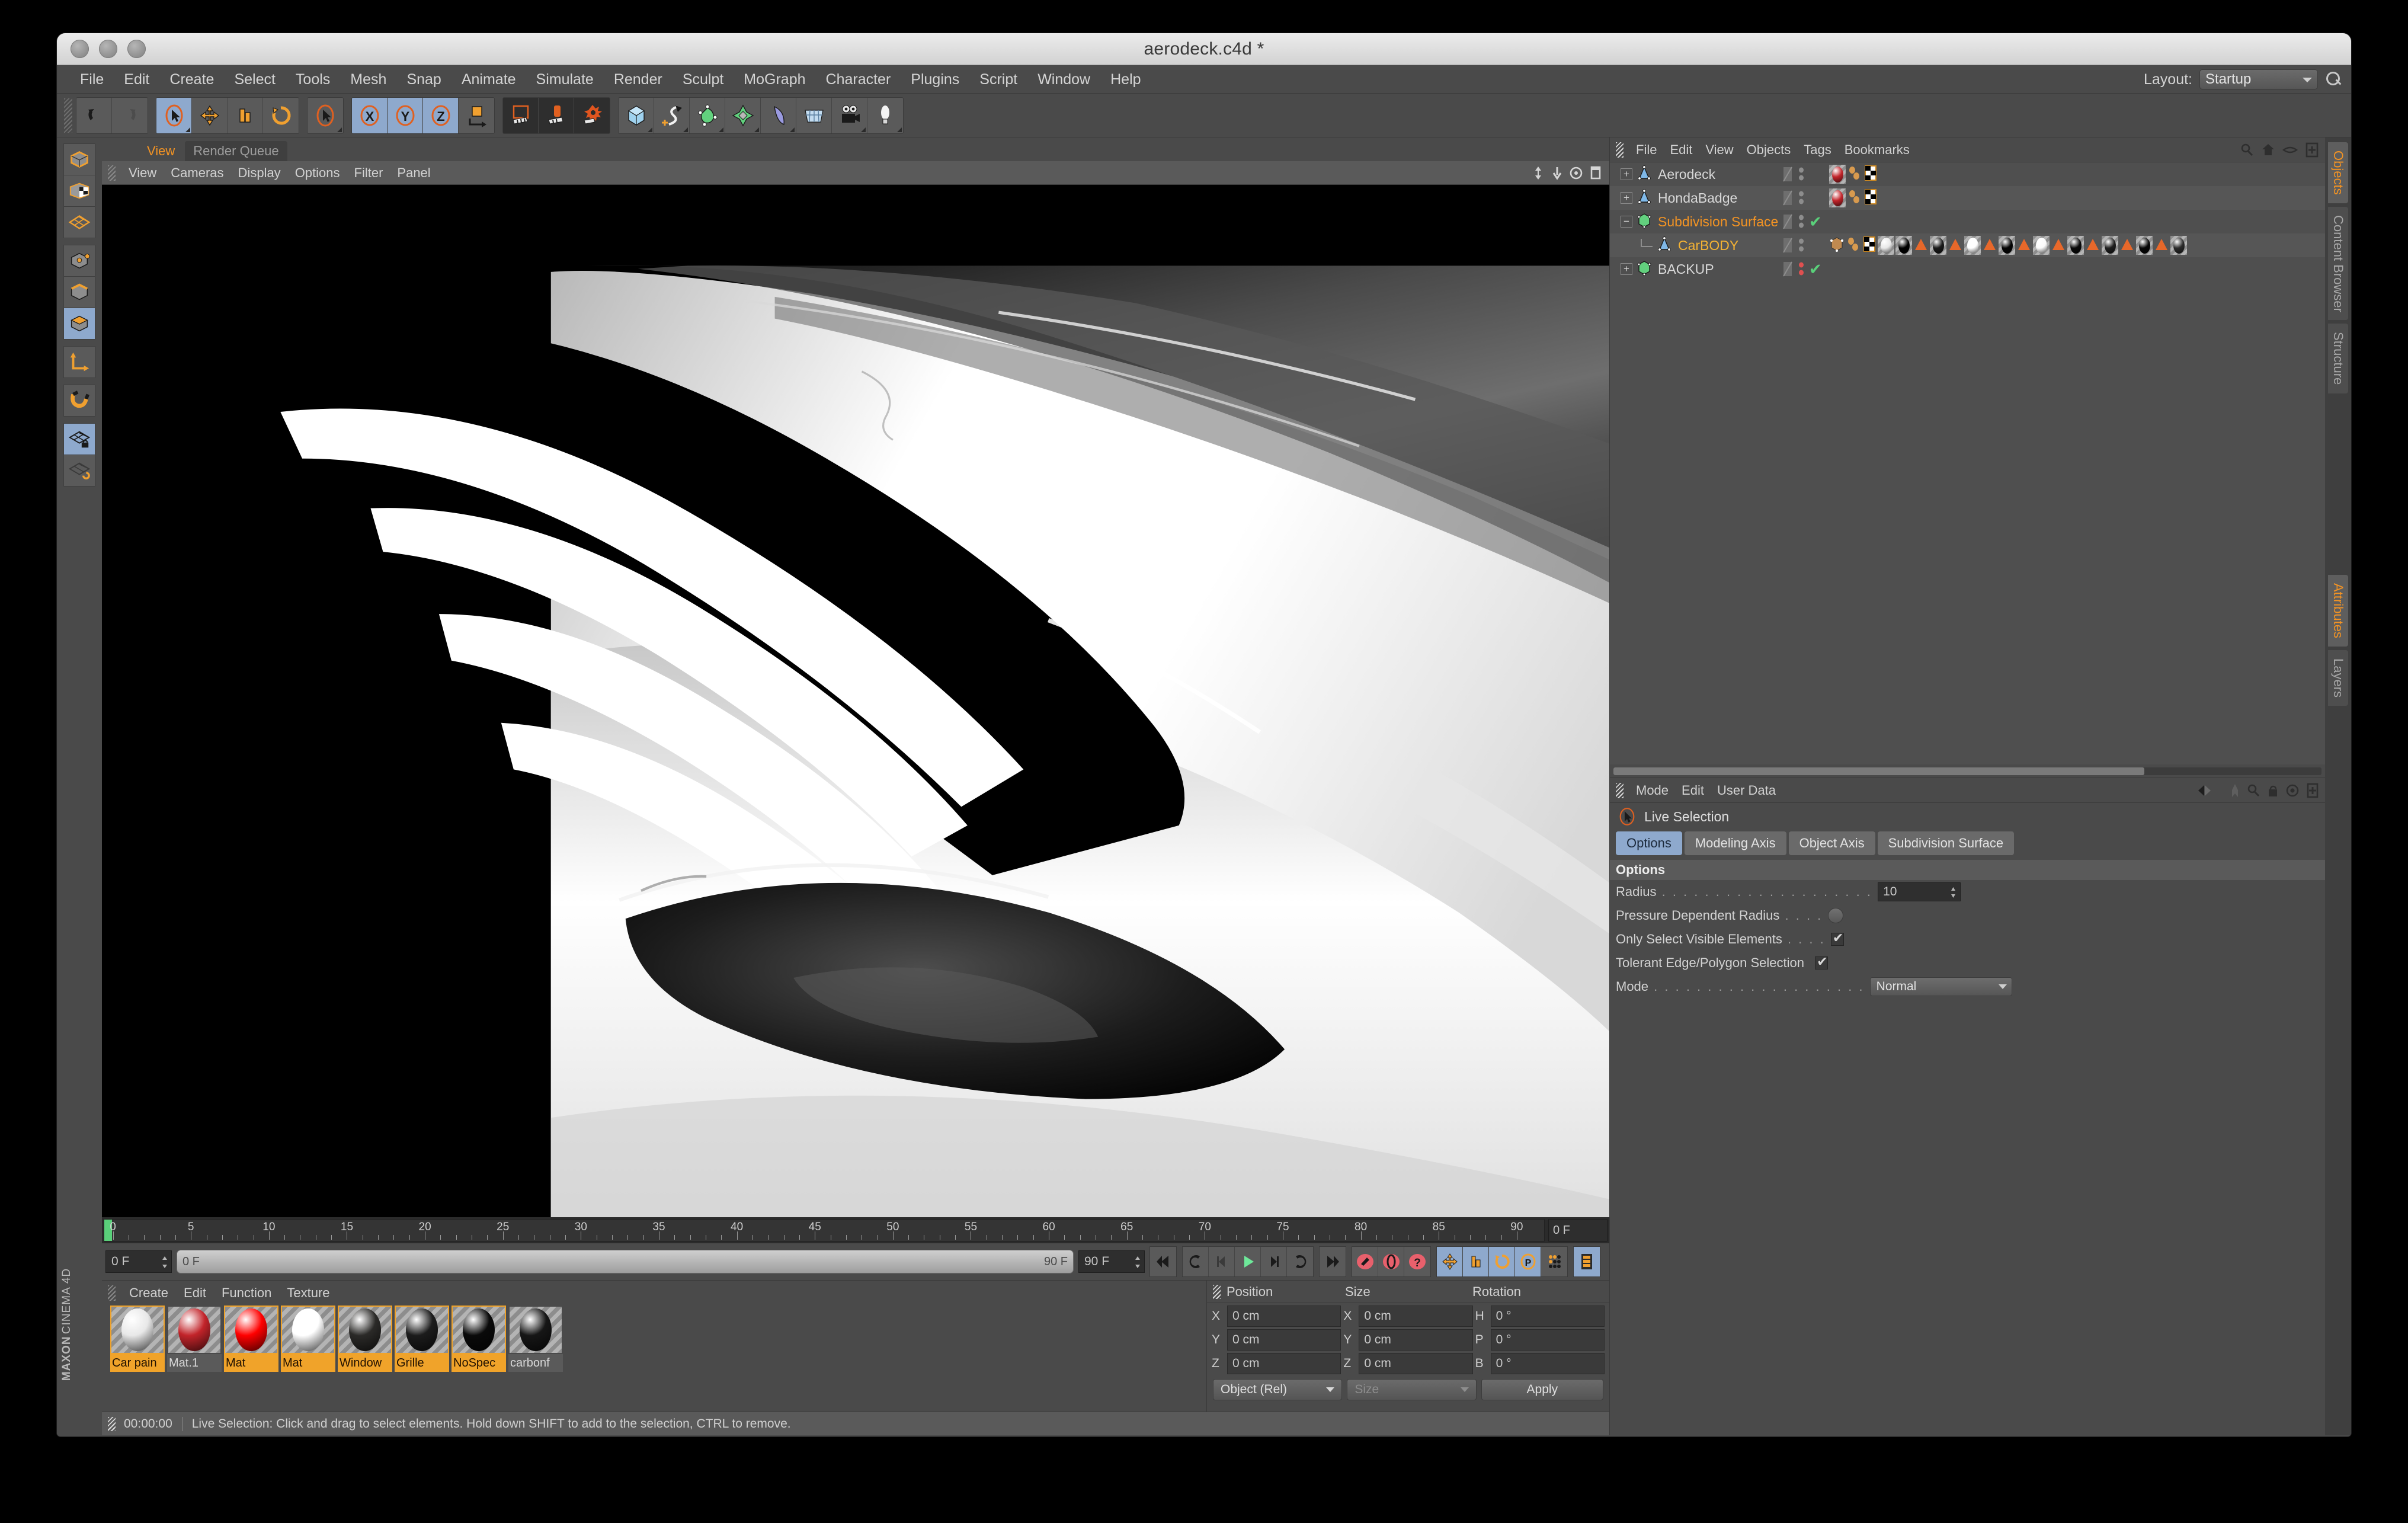  I want to click on layout-dropdown: Startup, so click(2258, 79).